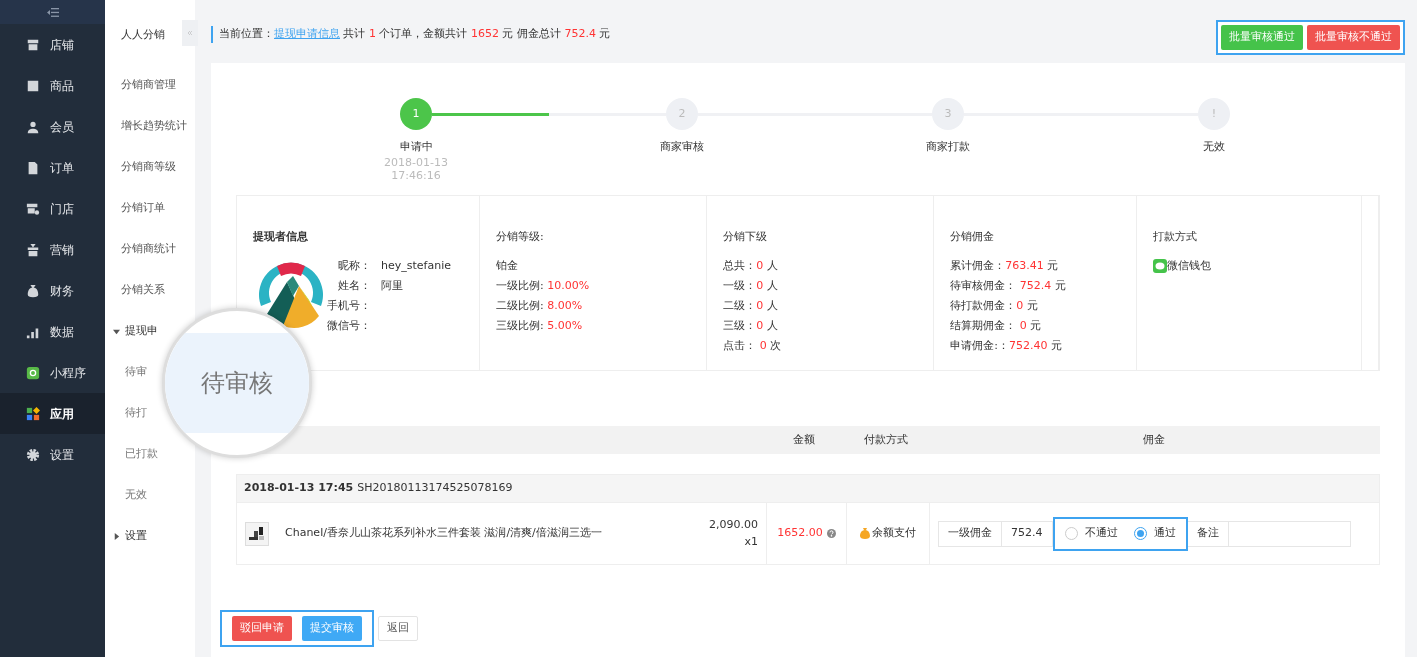 Image resolution: width=1417 pixels, height=657 pixels. What do you see at coordinates (751, 265) in the screenshot?
I see `stat-line: 总共：0 人` at bounding box center [751, 265].